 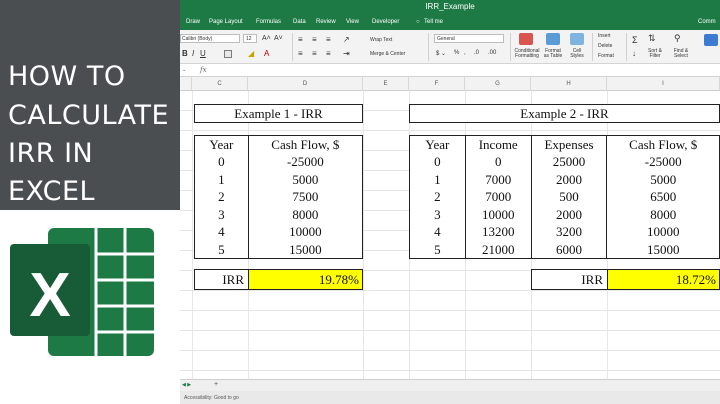 I want to click on add-sheet-button: +, so click(x=216, y=384).